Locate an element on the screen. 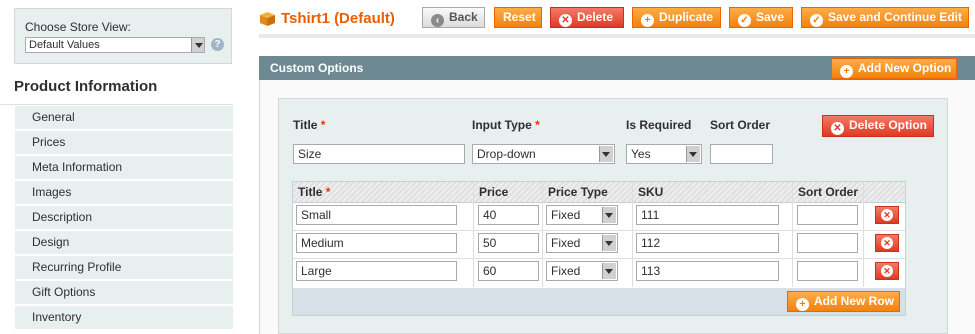 The width and height of the screenshot is (975, 334). column-sort-order: Sort Order is located at coordinates (828, 192).